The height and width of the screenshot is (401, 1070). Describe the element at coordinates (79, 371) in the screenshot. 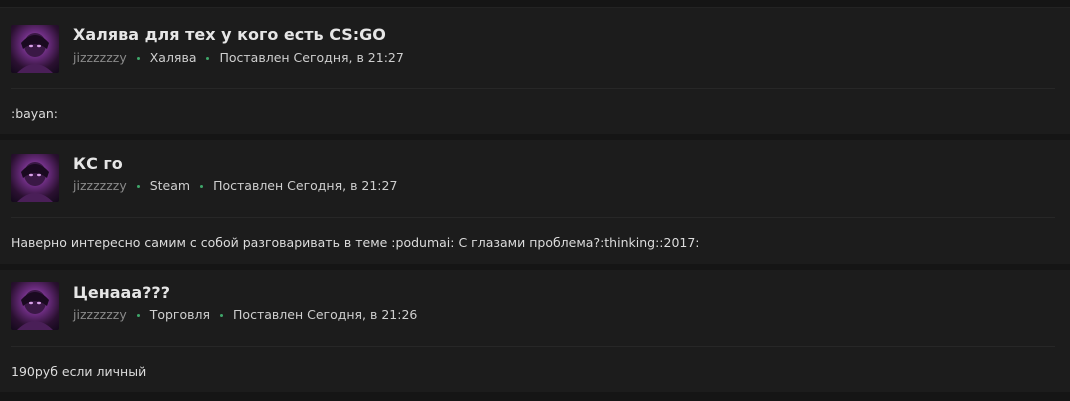

I see `post-body: 190руб если личный` at that location.